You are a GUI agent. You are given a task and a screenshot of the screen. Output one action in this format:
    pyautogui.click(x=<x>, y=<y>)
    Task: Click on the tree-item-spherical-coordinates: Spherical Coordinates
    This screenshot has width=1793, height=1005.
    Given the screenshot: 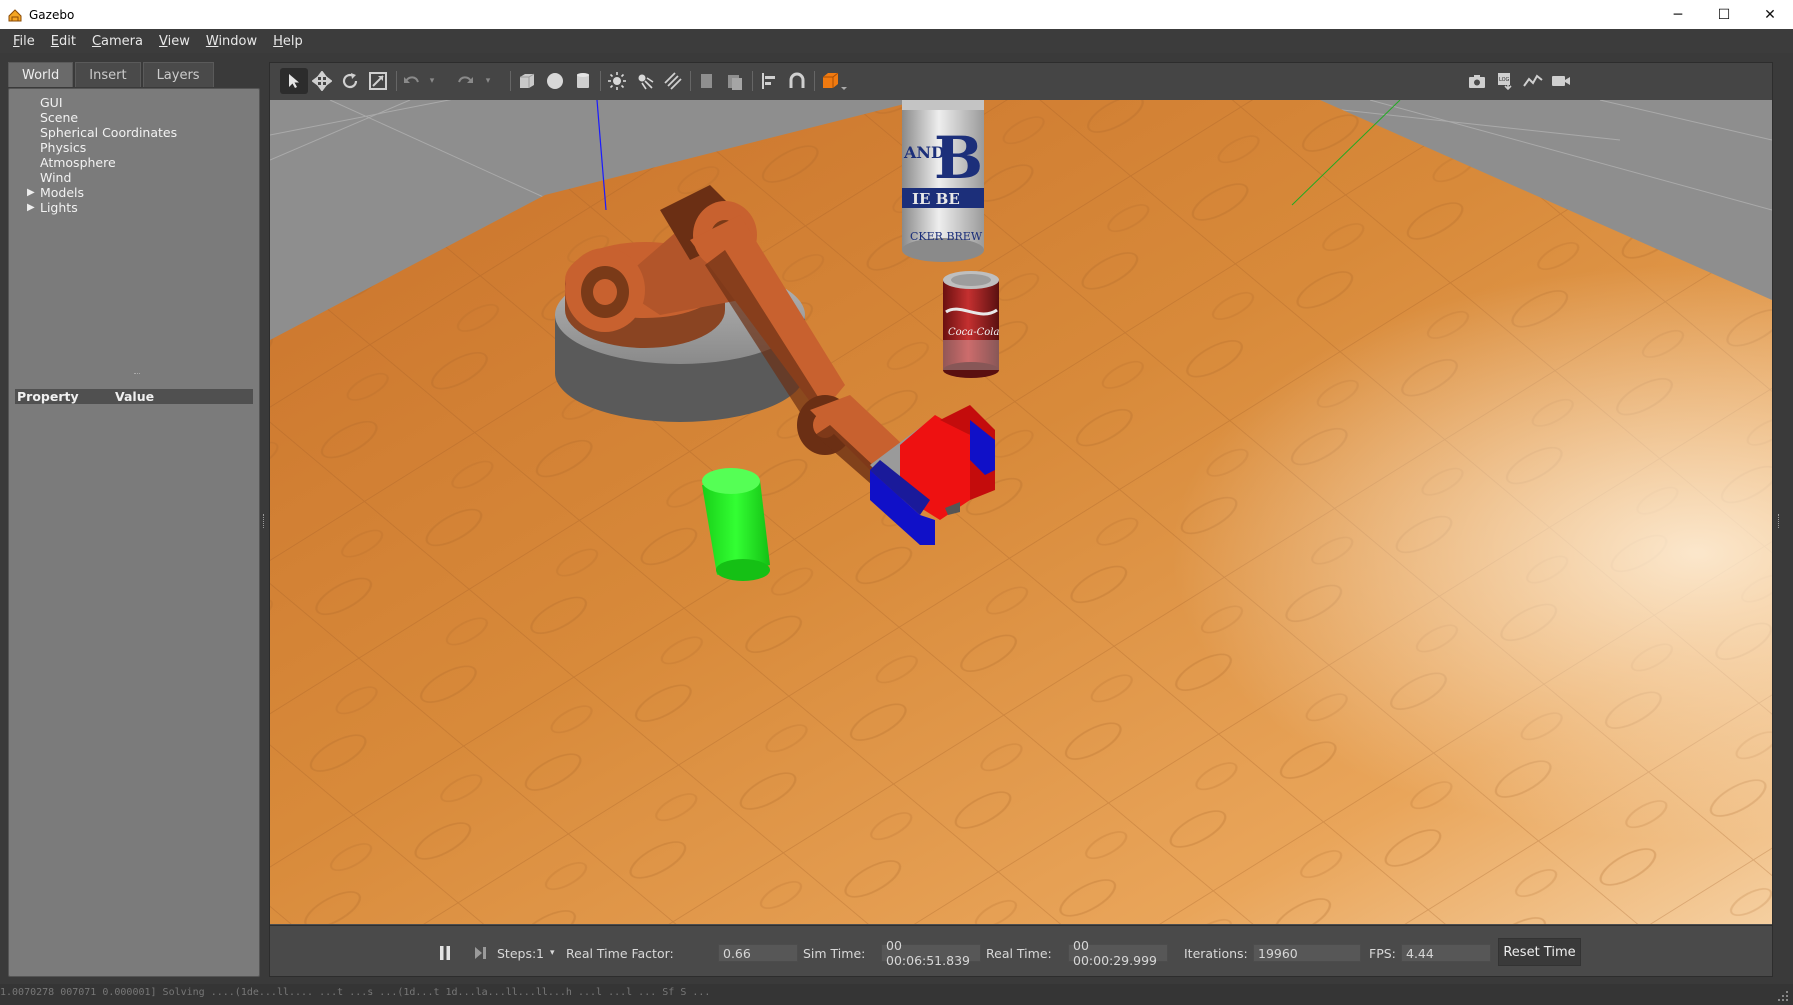 What is the action you would take?
    pyautogui.click(x=134, y=132)
    